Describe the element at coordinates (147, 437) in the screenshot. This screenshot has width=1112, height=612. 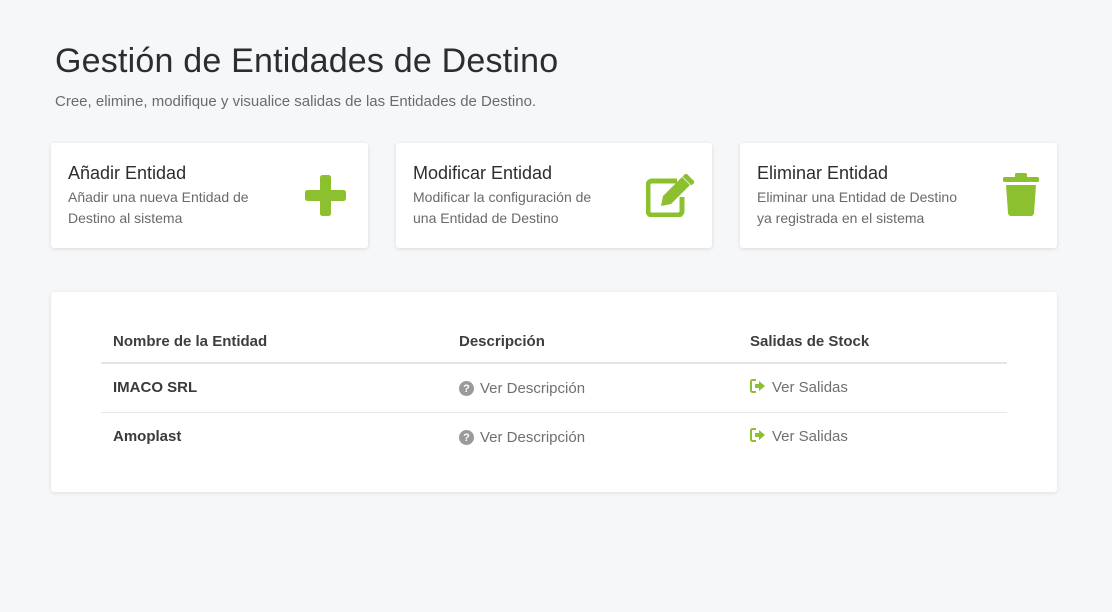
I see `entity-name: Amoplast` at that location.